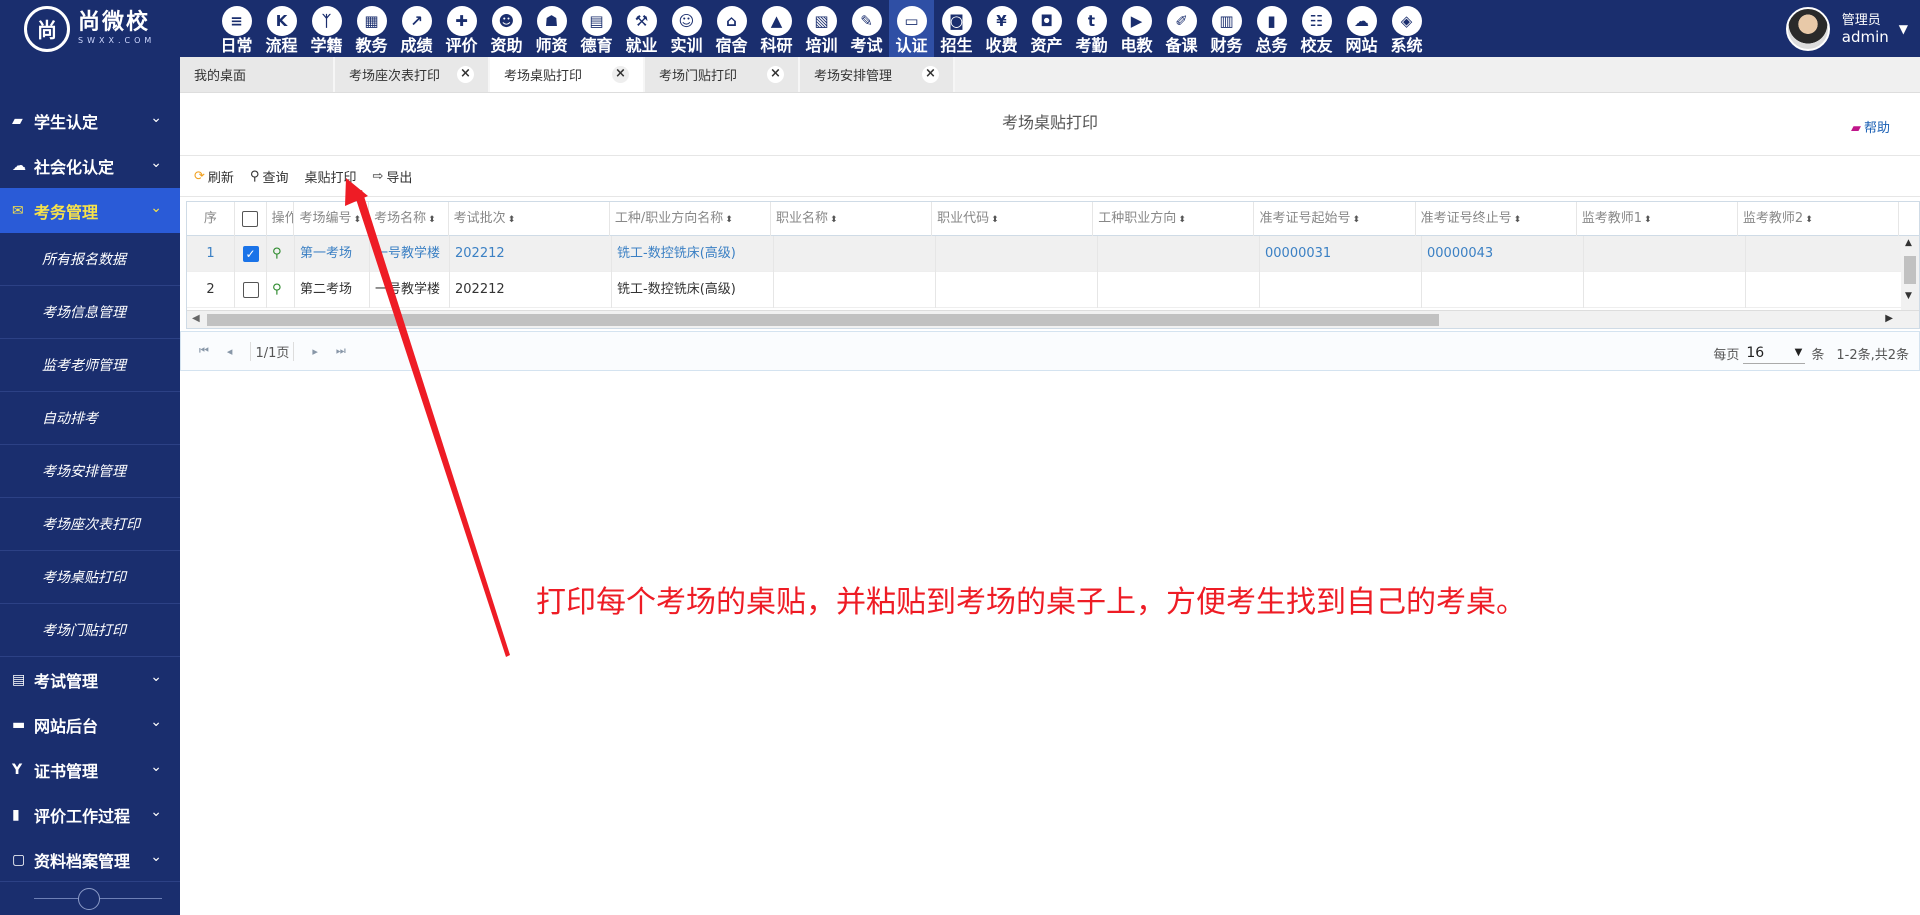  What do you see at coordinates (196, 318) in the screenshot?
I see `scroll-left-icon: ◀` at bounding box center [196, 318].